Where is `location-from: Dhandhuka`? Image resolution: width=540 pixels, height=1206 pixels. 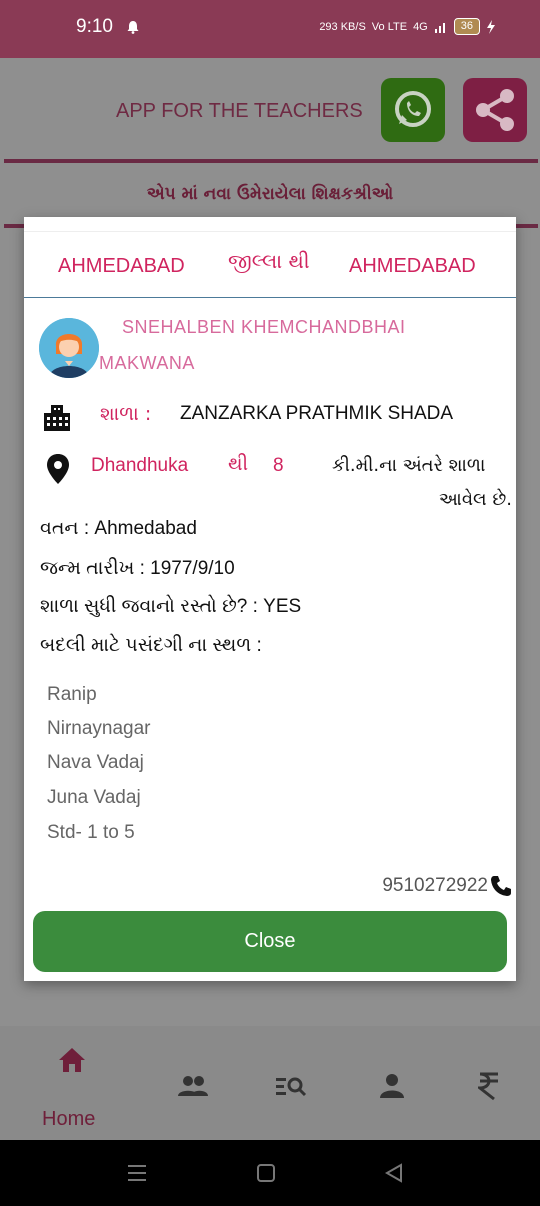 location-from: Dhandhuka is located at coordinates (140, 465).